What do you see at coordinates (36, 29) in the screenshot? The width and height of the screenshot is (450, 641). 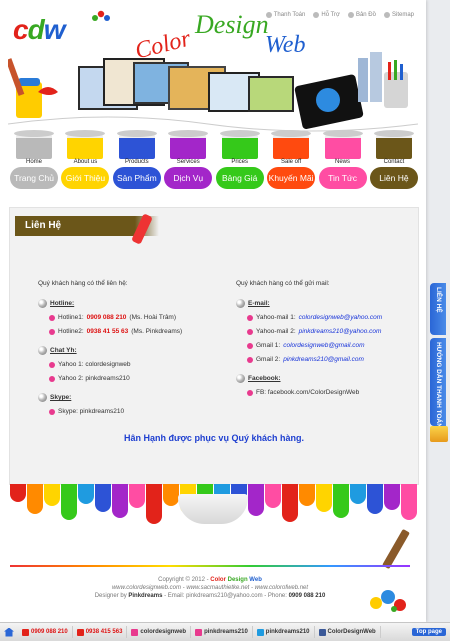 I see `logo-letter-d: d` at bounding box center [36, 29].